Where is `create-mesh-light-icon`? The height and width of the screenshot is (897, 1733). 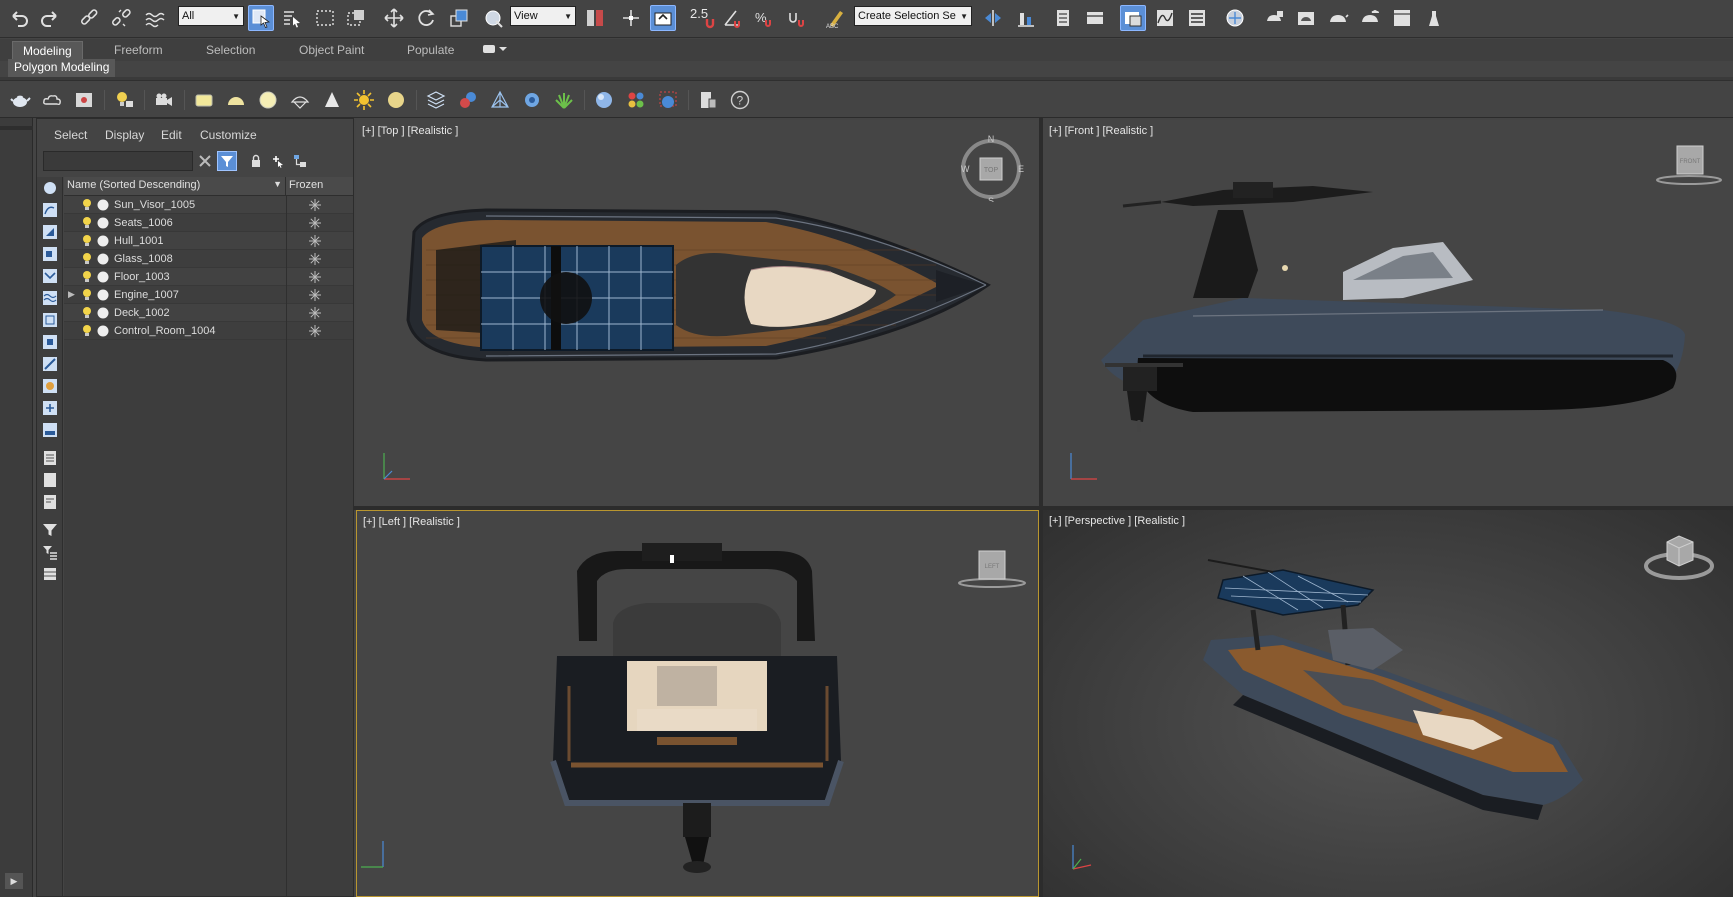
create-mesh-light-icon is located at coordinates (300, 100).